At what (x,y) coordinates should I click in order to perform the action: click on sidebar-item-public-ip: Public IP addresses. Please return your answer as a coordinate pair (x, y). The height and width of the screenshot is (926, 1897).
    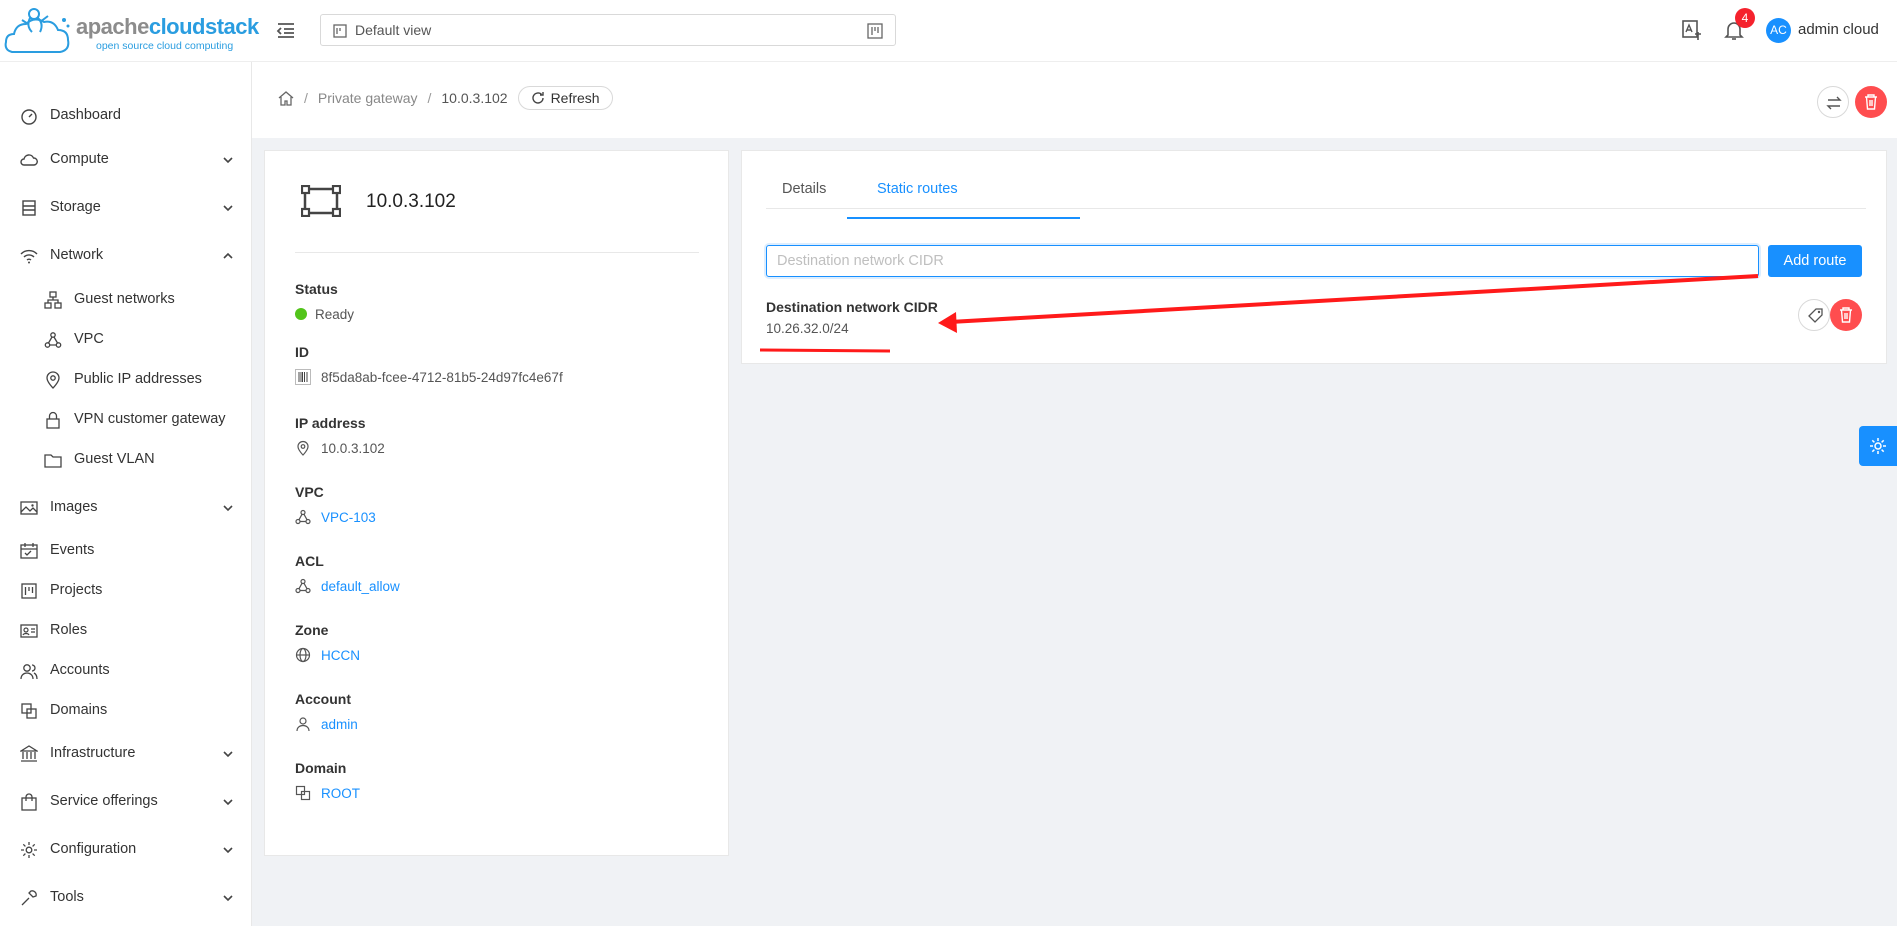
    Looking at the image, I should click on (126, 380).